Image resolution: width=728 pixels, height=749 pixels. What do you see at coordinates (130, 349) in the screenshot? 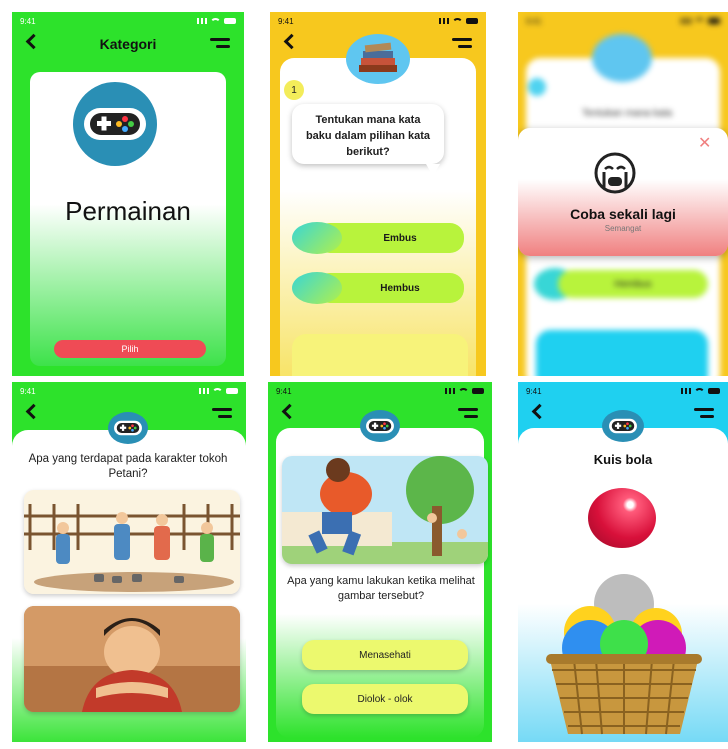
I see `pick-button: Pilih` at bounding box center [130, 349].